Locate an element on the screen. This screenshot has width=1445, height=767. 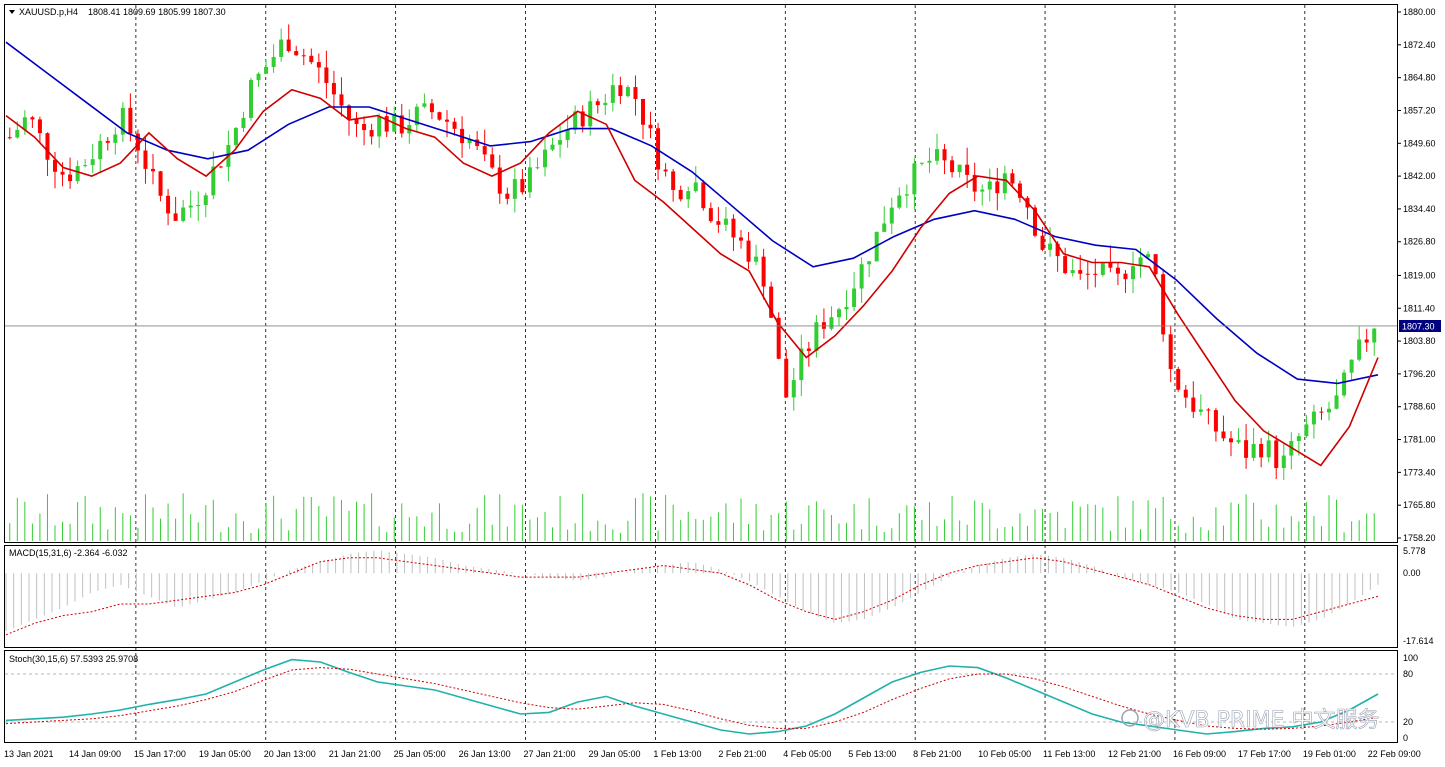
y-tick-label: 1765.80 is located at coordinates (1419, 505).